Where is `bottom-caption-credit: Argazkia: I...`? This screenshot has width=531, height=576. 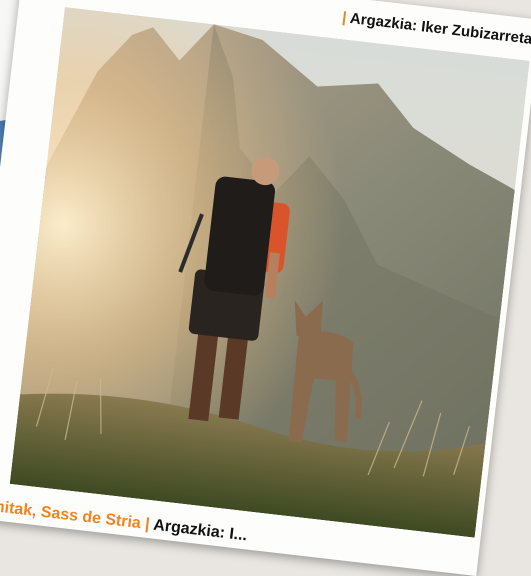
bottom-caption-credit: Argazkia: I... is located at coordinates (200, 530).